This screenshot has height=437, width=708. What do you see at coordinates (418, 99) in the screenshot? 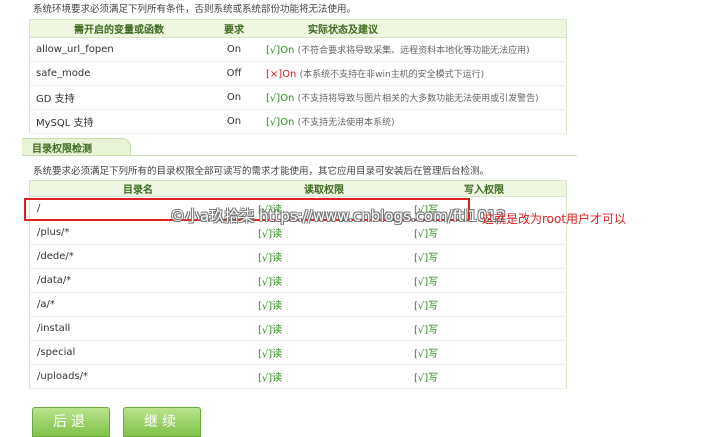
I see `status-hint: (不支持将导致与图片相关的大多数功能无法使用或引发警告)` at bounding box center [418, 99].